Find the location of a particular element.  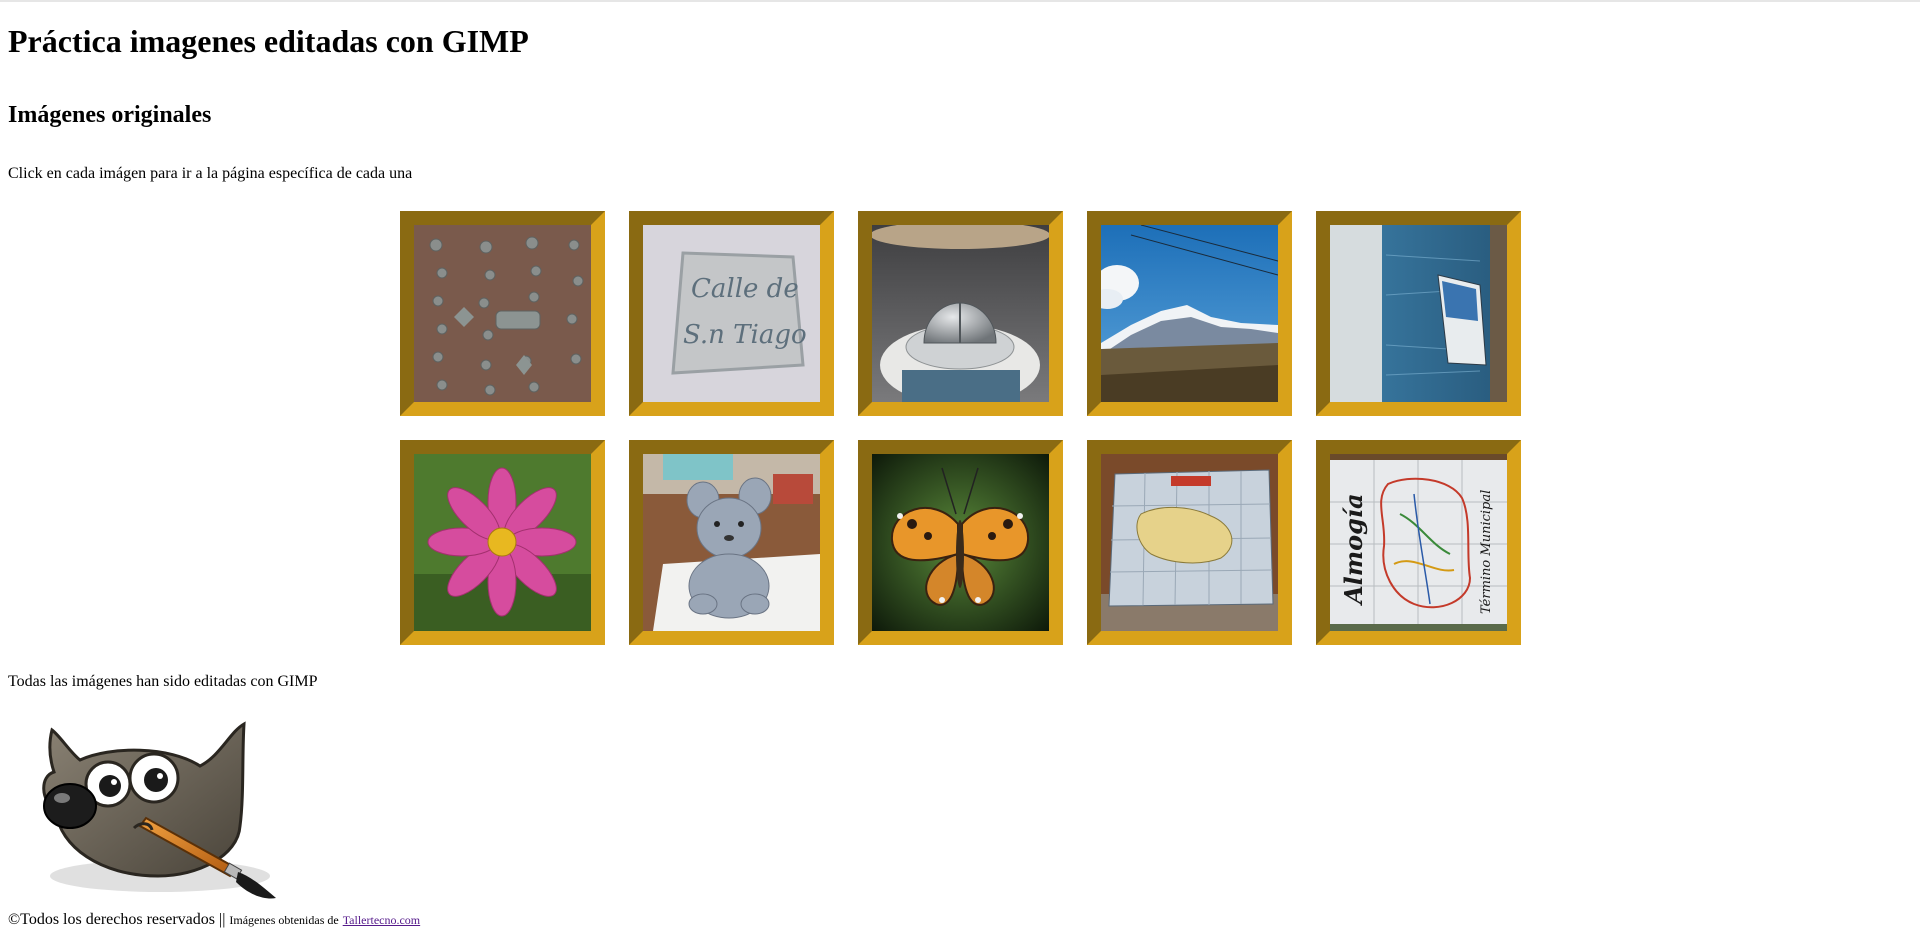

source-link: Tallertecno.com is located at coordinates (381, 920).